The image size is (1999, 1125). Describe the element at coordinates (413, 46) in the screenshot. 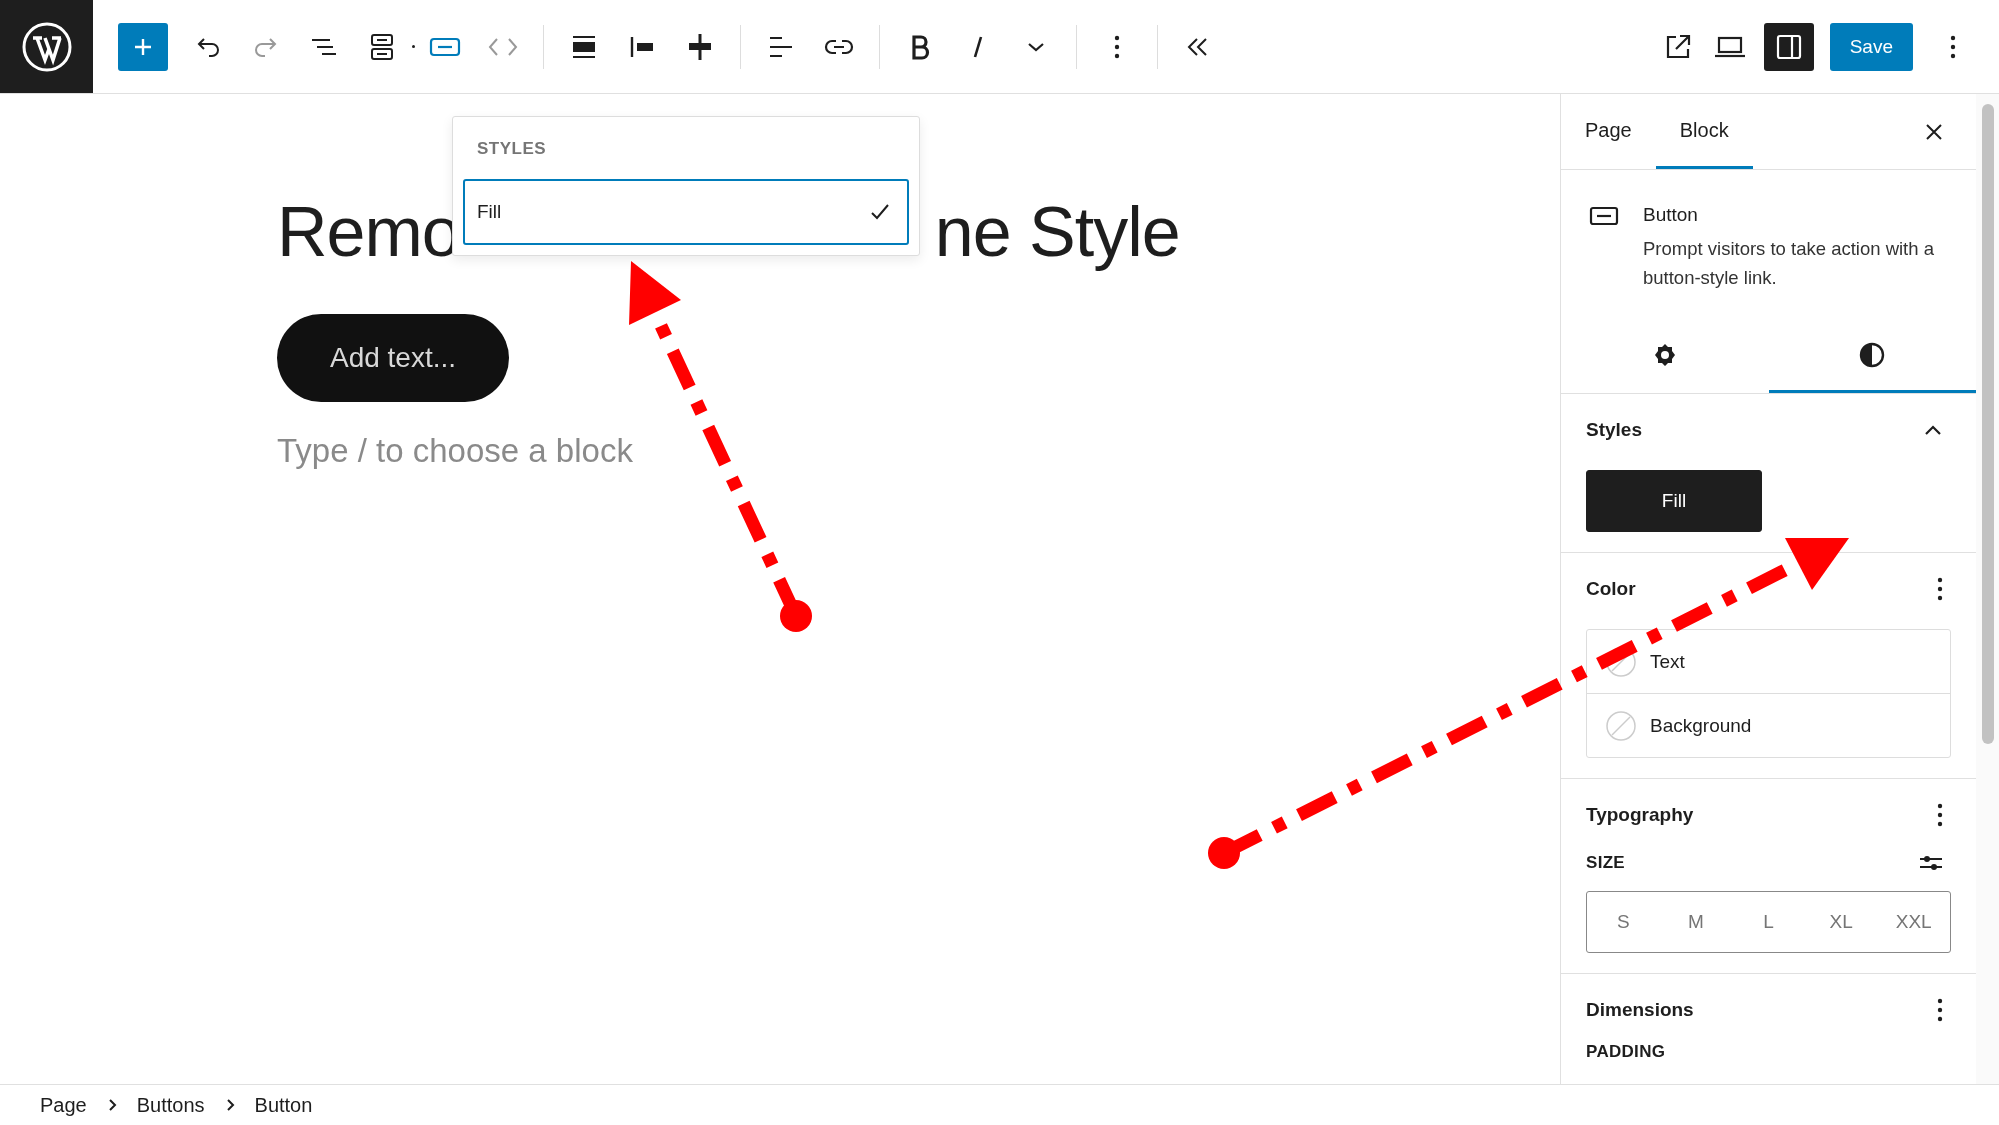

I see `separator-dot-icon` at that location.